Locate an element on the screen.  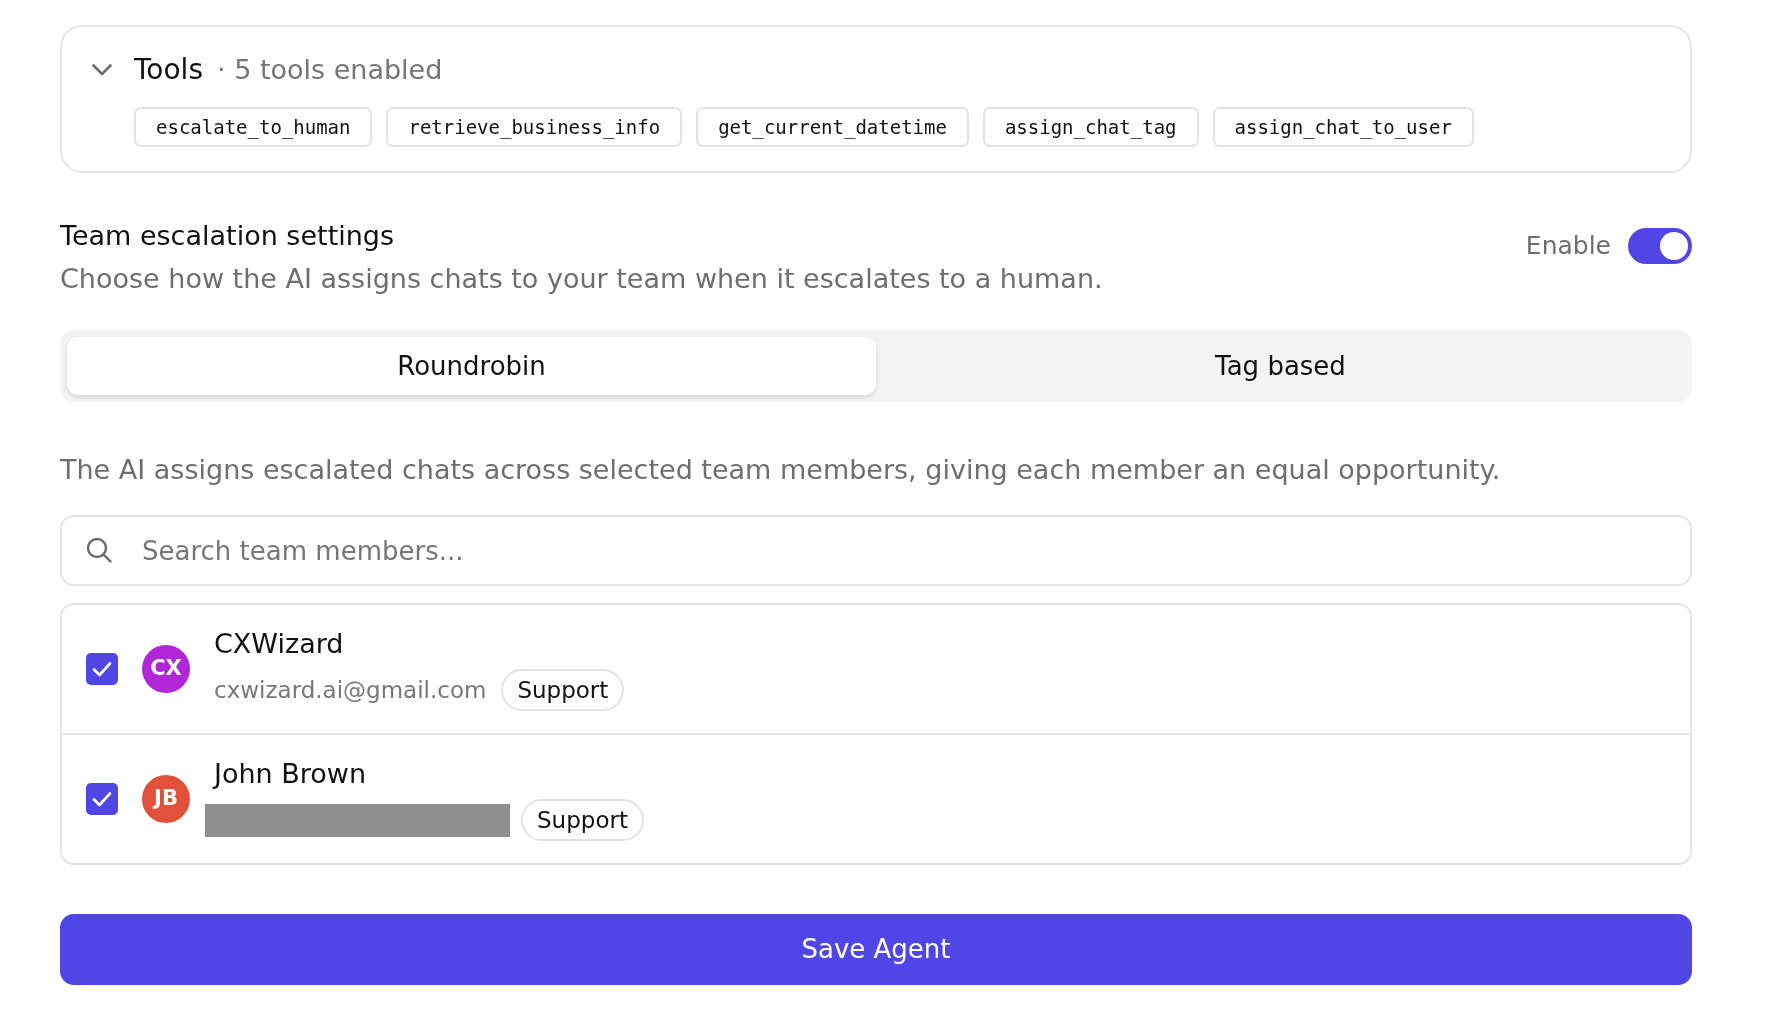
section-title: Tools is located at coordinates (168, 70).